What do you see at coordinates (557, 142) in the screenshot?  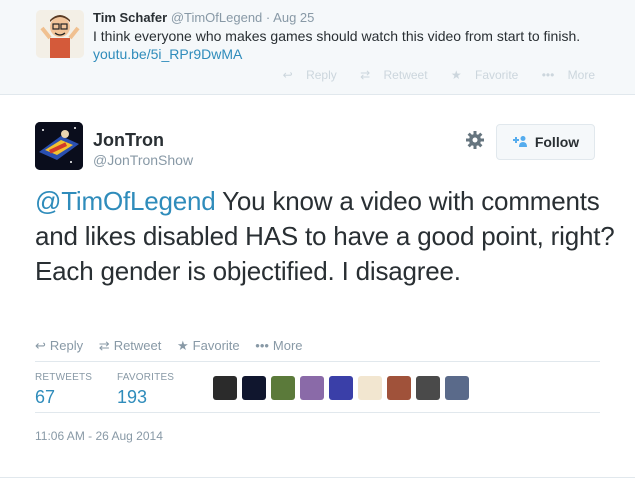 I see `follow-label: Follow` at bounding box center [557, 142].